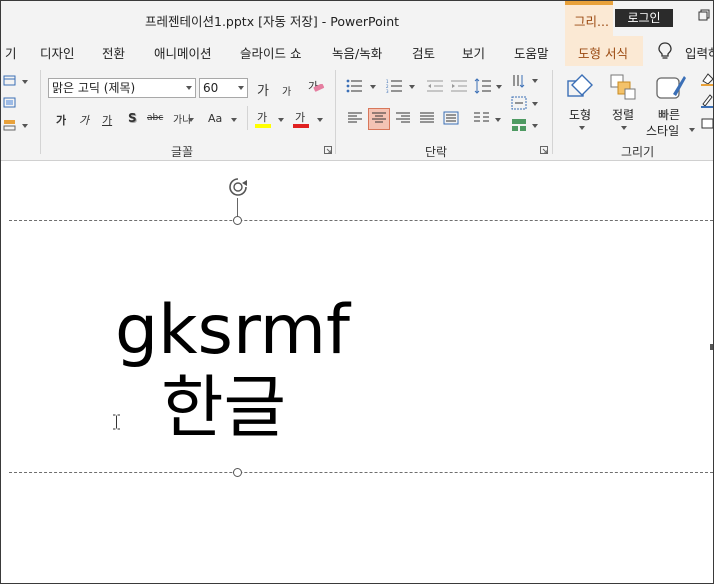 This screenshot has height=584, width=714. I want to click on distributed-icon, so click(451, 118).